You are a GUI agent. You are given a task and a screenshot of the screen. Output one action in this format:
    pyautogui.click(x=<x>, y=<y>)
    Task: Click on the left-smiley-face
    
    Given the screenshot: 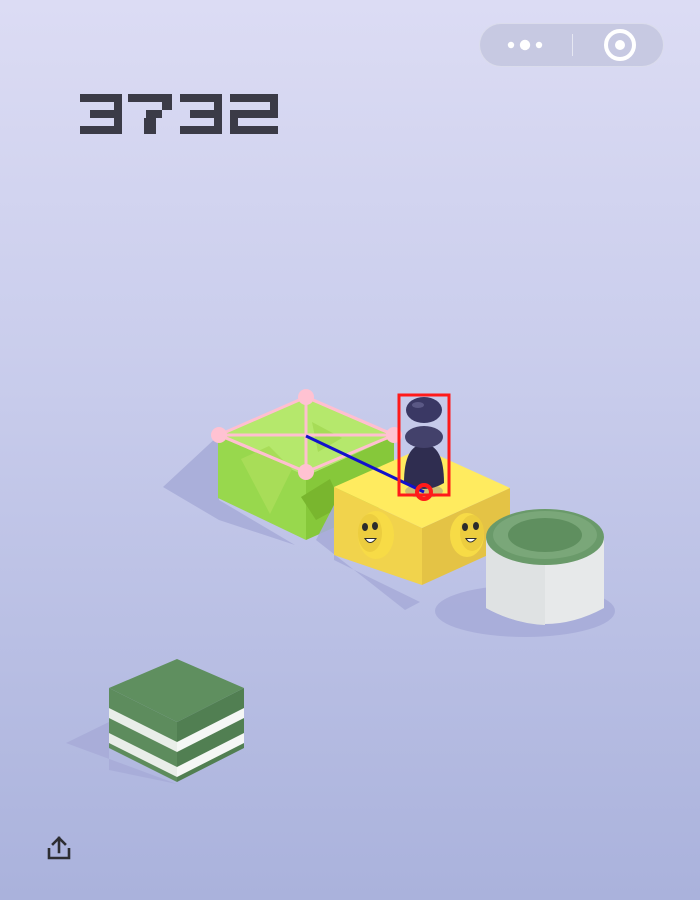 What is the action you would take?
    pyautogui.click(x=376, y=535)
    